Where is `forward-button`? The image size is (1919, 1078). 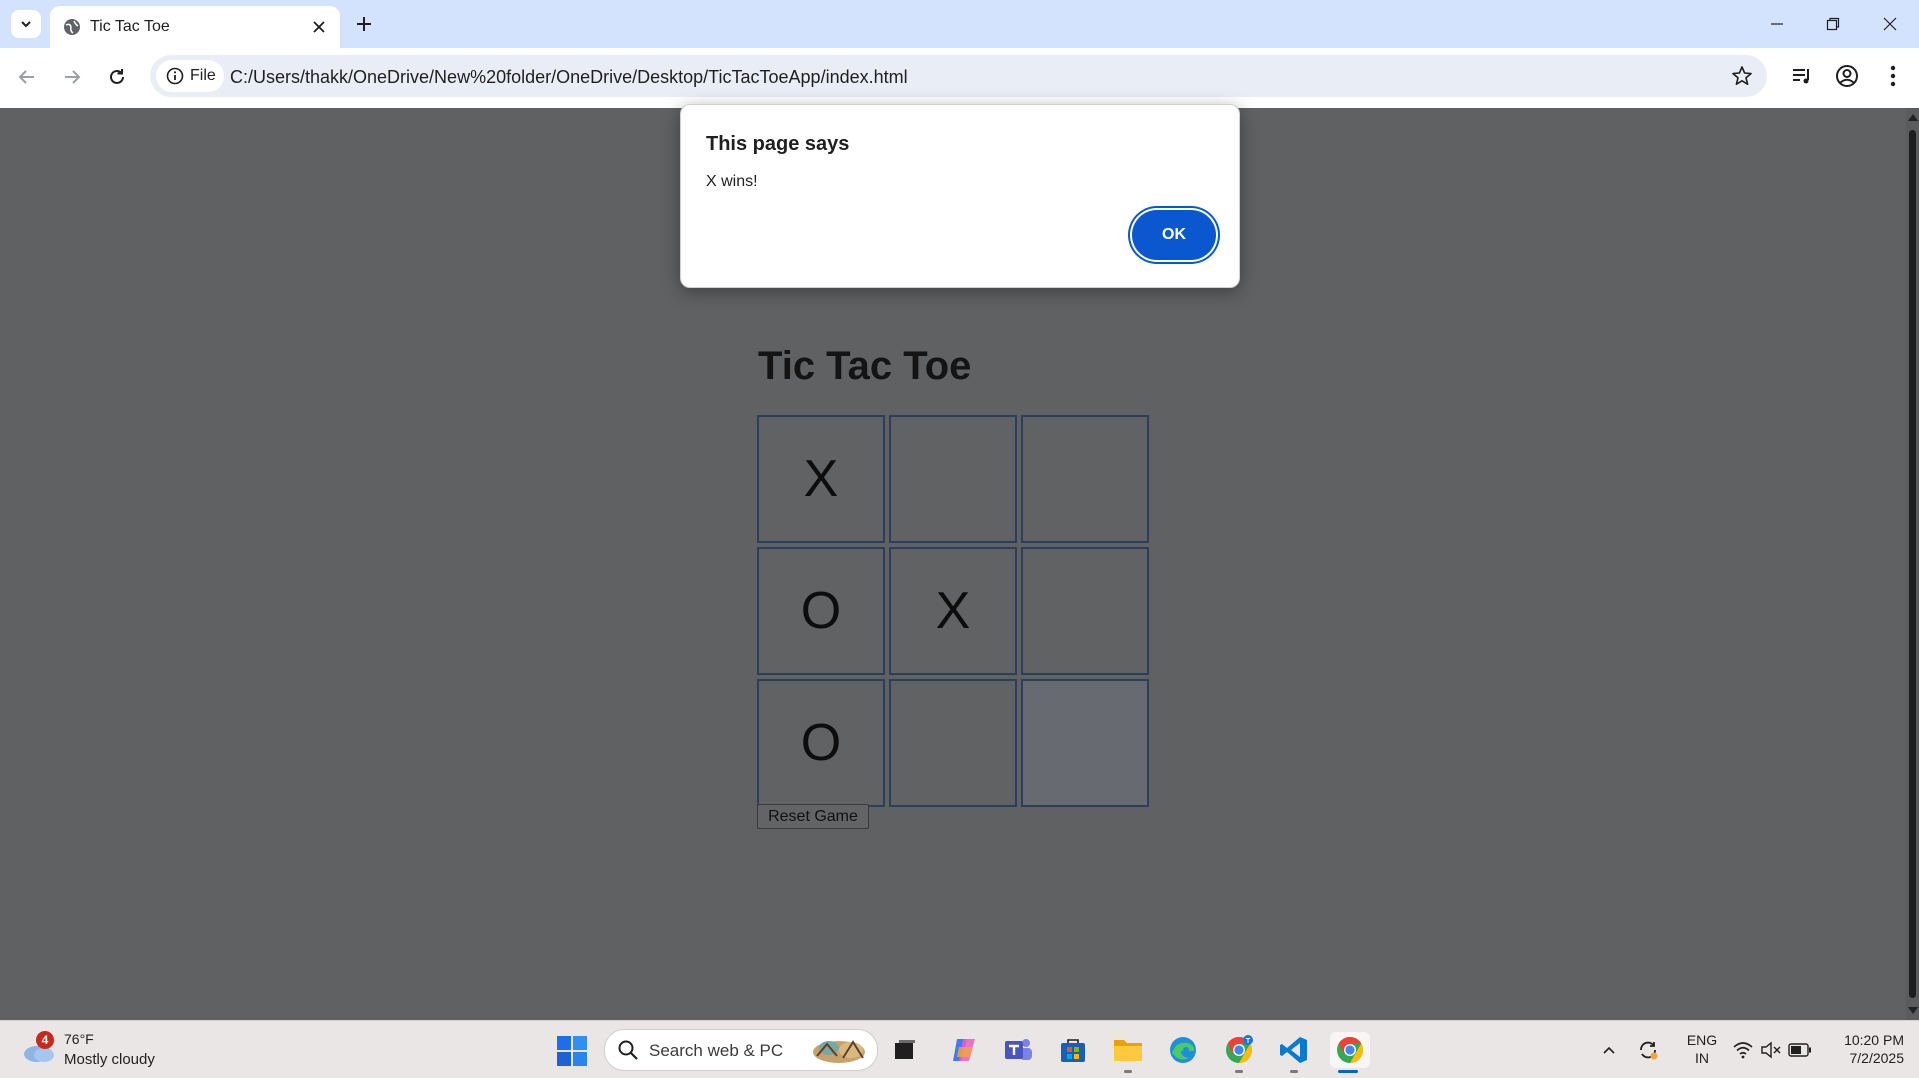 forward-button is located at coordinates (72, 77).